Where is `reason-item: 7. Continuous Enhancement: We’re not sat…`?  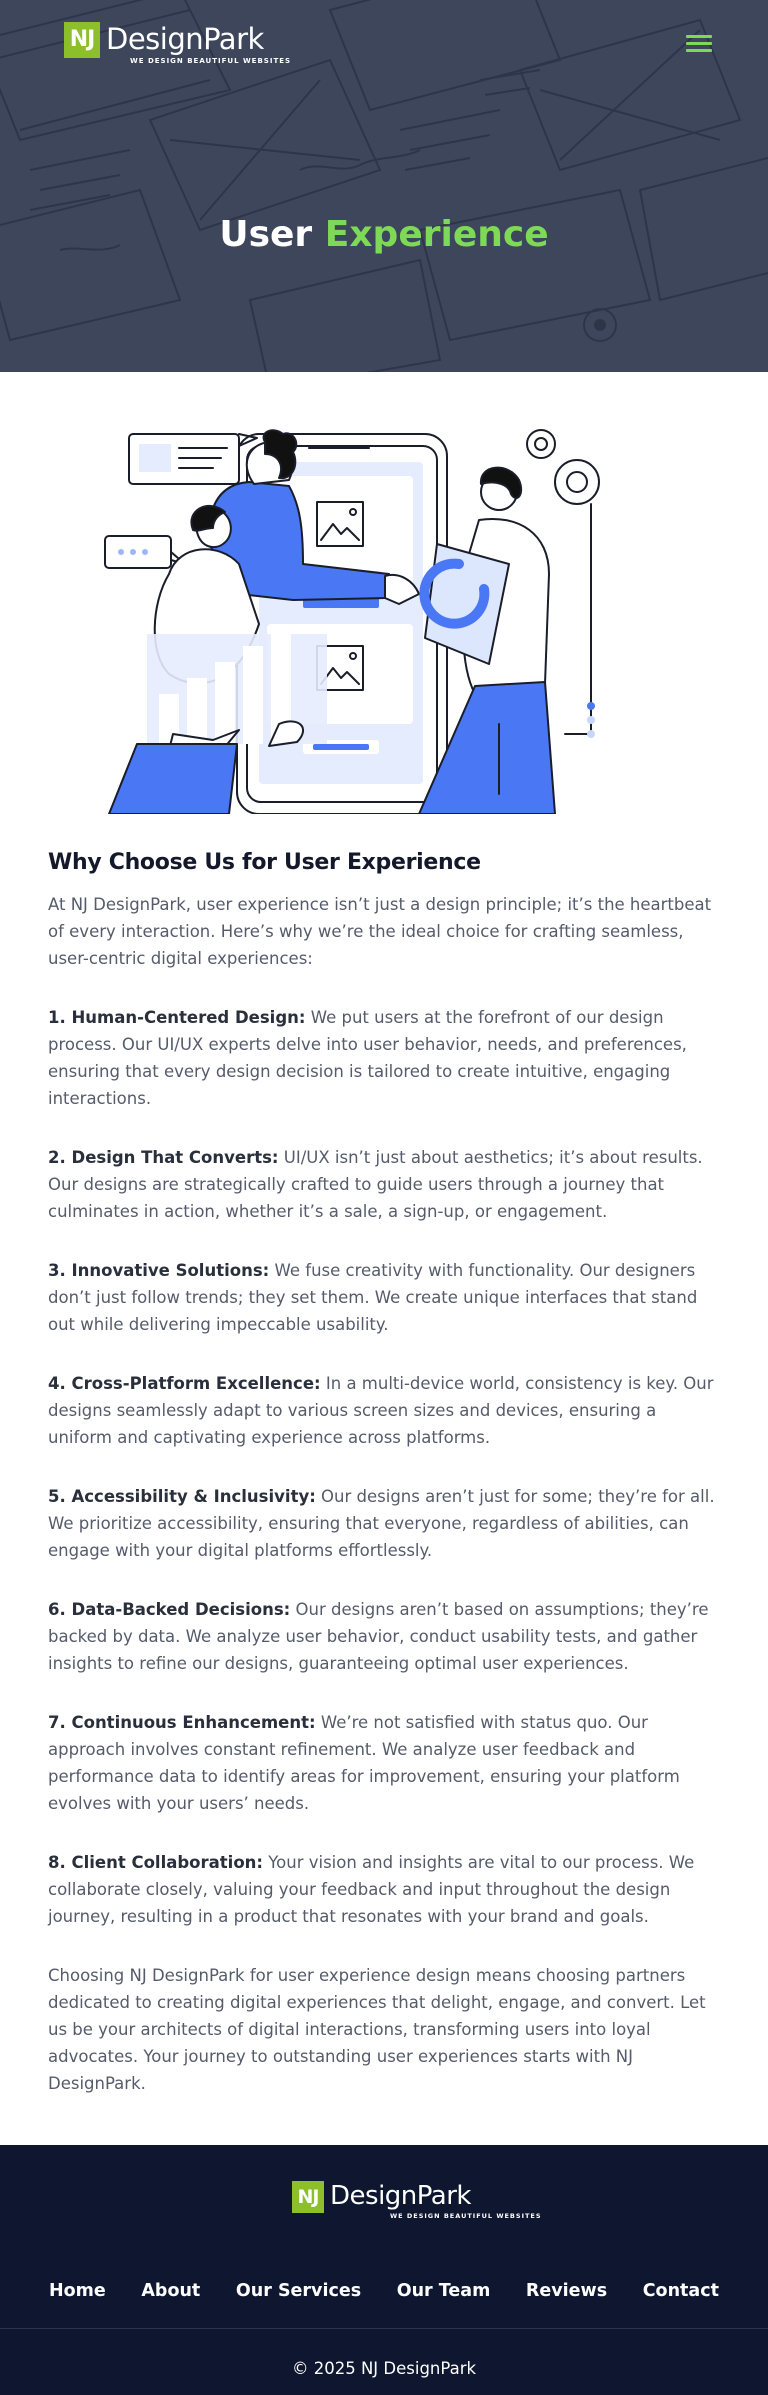 reason-item: 7. Continuous Enhancement: We’re not sat… is located at coordinates (384, 1763).